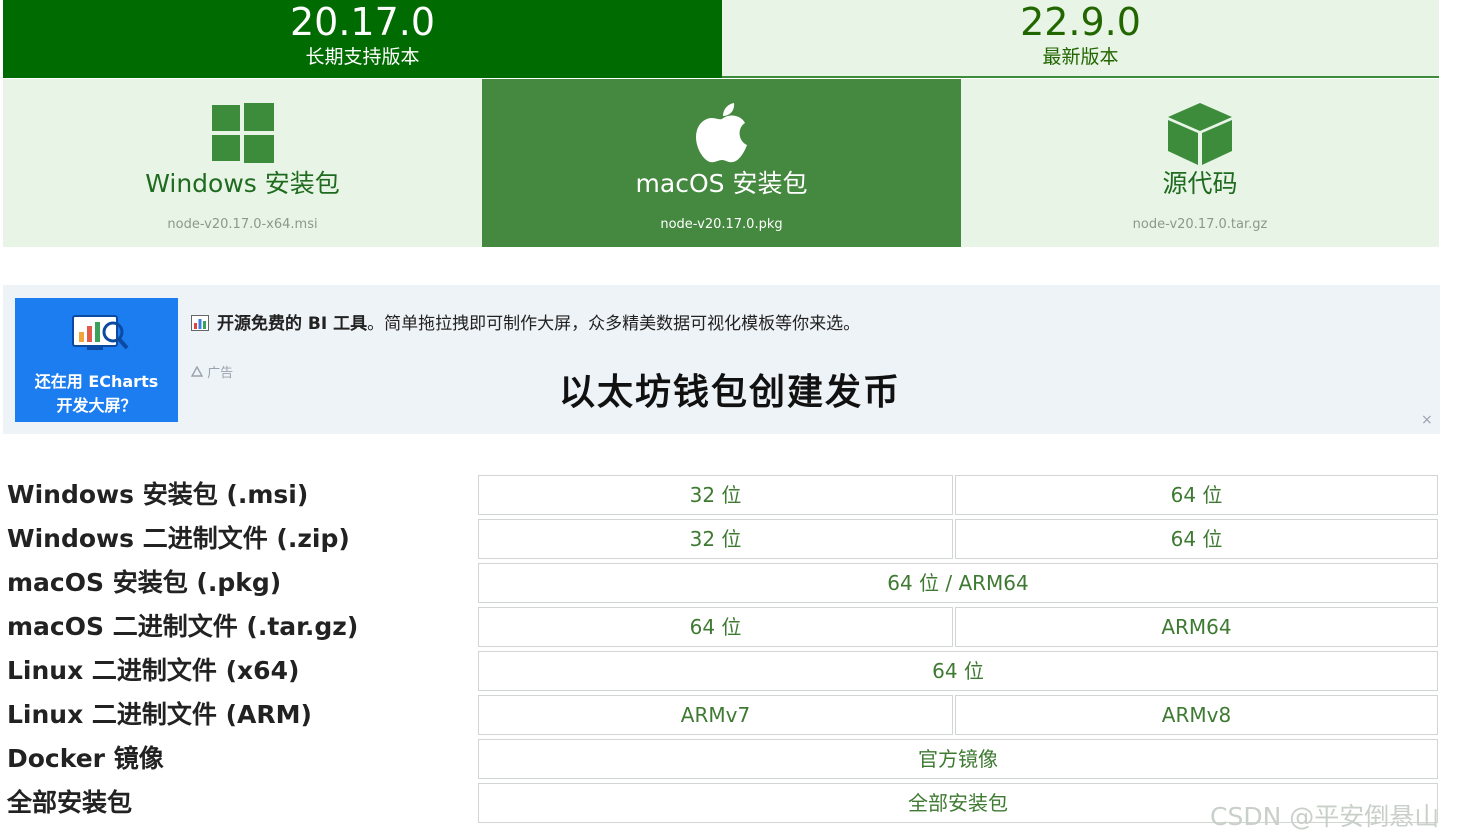 This screenshot has width=1464, height=839. What do you see at coordinates (96, 381) in the screenshot?
I see `ad-image-line1: 还在用 ECharts` at bounding box center [96, 381].